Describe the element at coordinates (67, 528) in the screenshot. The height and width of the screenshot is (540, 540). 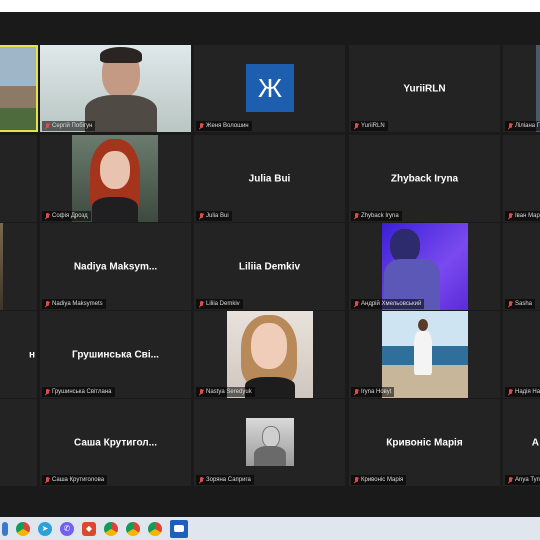
I see `viber-icon: ✆` at that location.